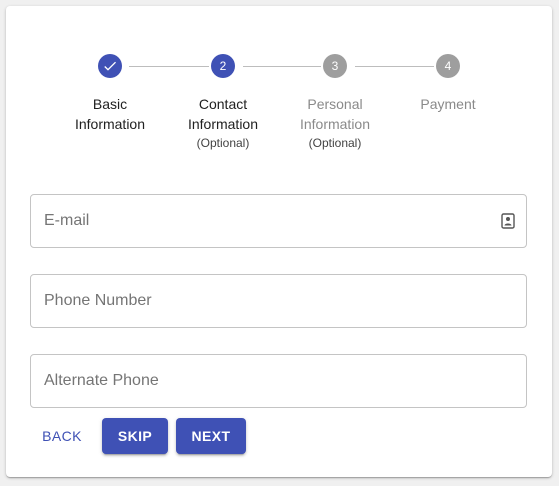 The image size is (559, 486). I want to click on email-field, so click(278, 221).